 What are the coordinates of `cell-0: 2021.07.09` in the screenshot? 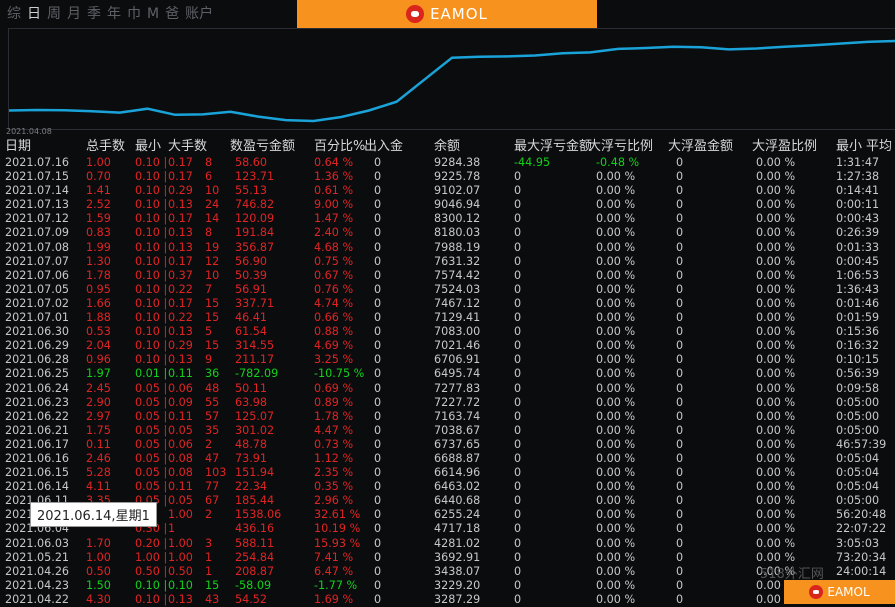 It's located at (37, 233).